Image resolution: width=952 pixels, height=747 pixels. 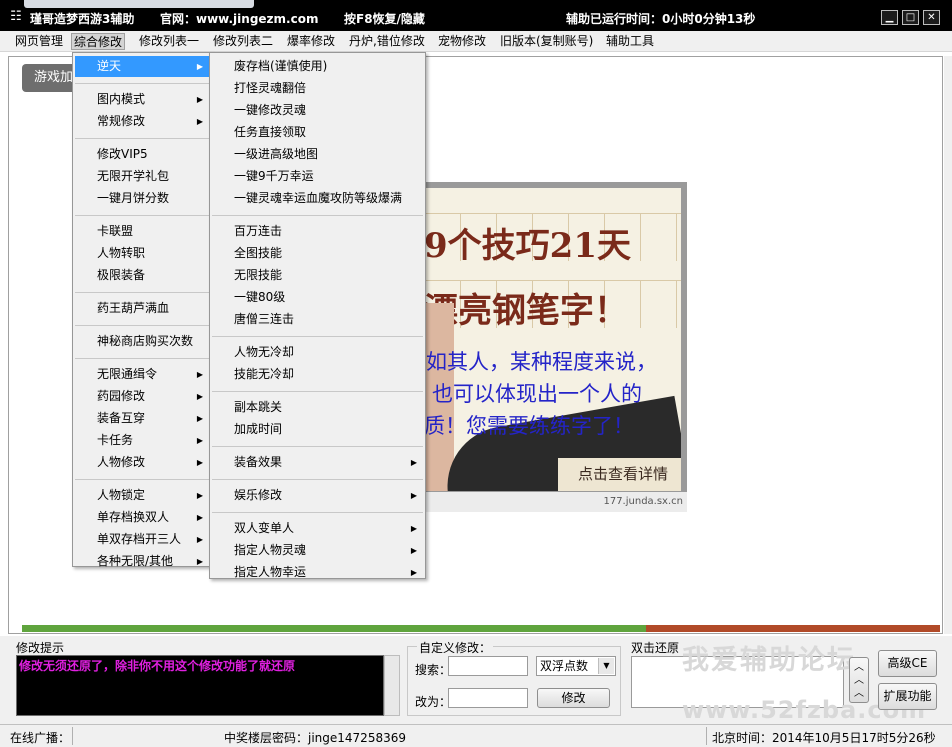 What do you see at coordinates (142, 66) in the screenshot?
I see `menu1-item: 逆天 ▶` at bounding box center [142, 66].